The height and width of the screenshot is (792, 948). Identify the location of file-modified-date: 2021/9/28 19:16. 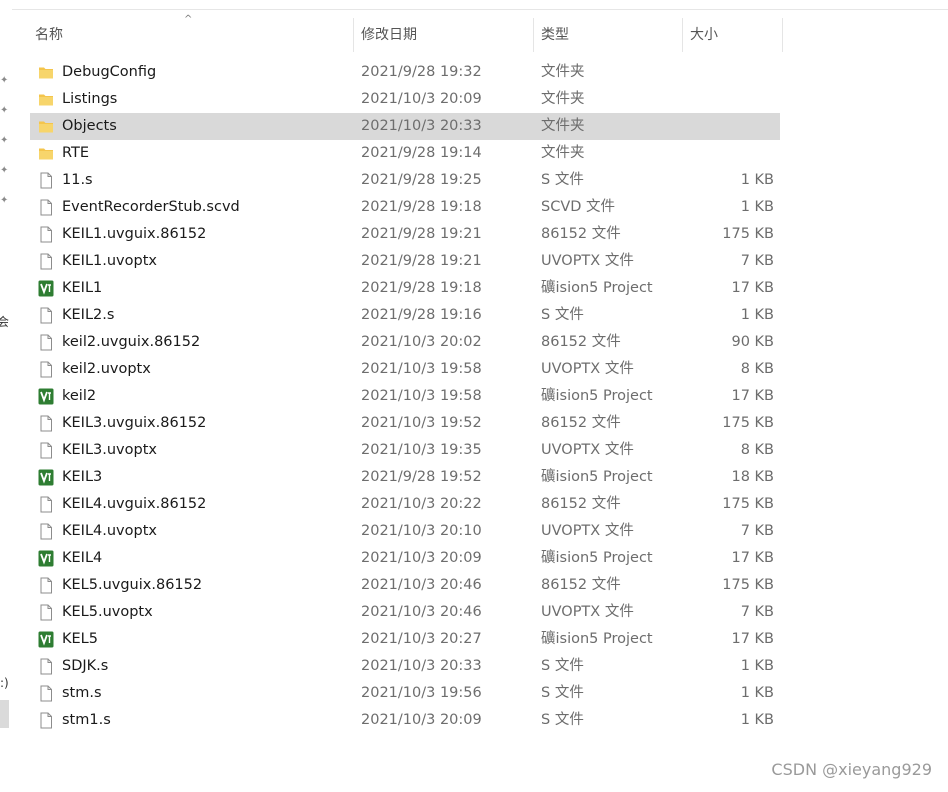
(421, 315).